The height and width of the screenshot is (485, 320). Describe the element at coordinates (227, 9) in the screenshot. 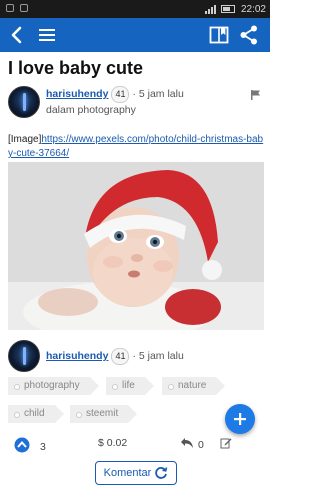

I see `battery-icon` at that location.